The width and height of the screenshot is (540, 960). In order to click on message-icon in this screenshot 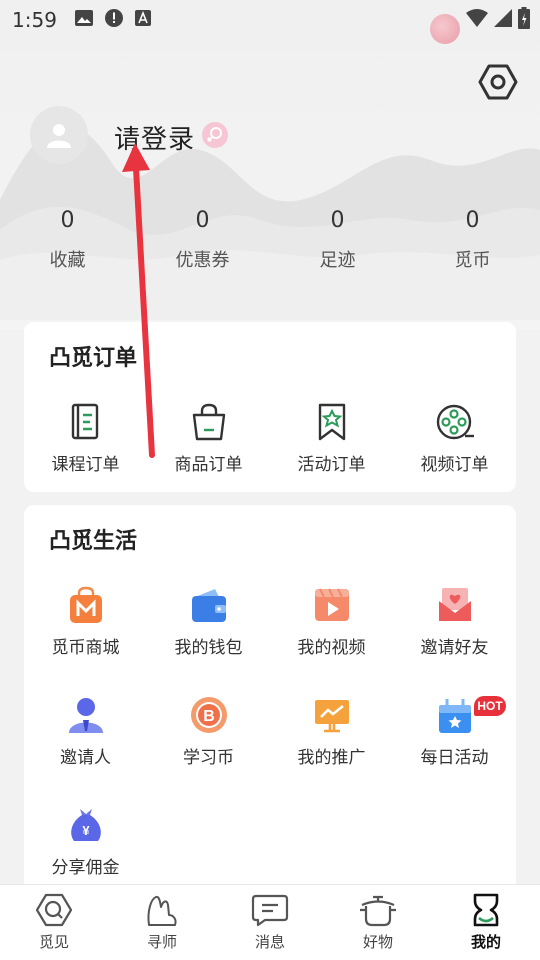, I will do `click(270, 910)`.